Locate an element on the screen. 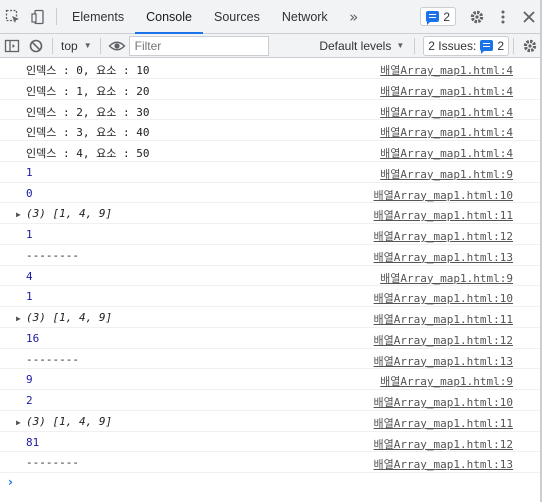 The height and width of the screenshot is (502, 542). show-sidebar-icon is located at coordinates (12, 46).